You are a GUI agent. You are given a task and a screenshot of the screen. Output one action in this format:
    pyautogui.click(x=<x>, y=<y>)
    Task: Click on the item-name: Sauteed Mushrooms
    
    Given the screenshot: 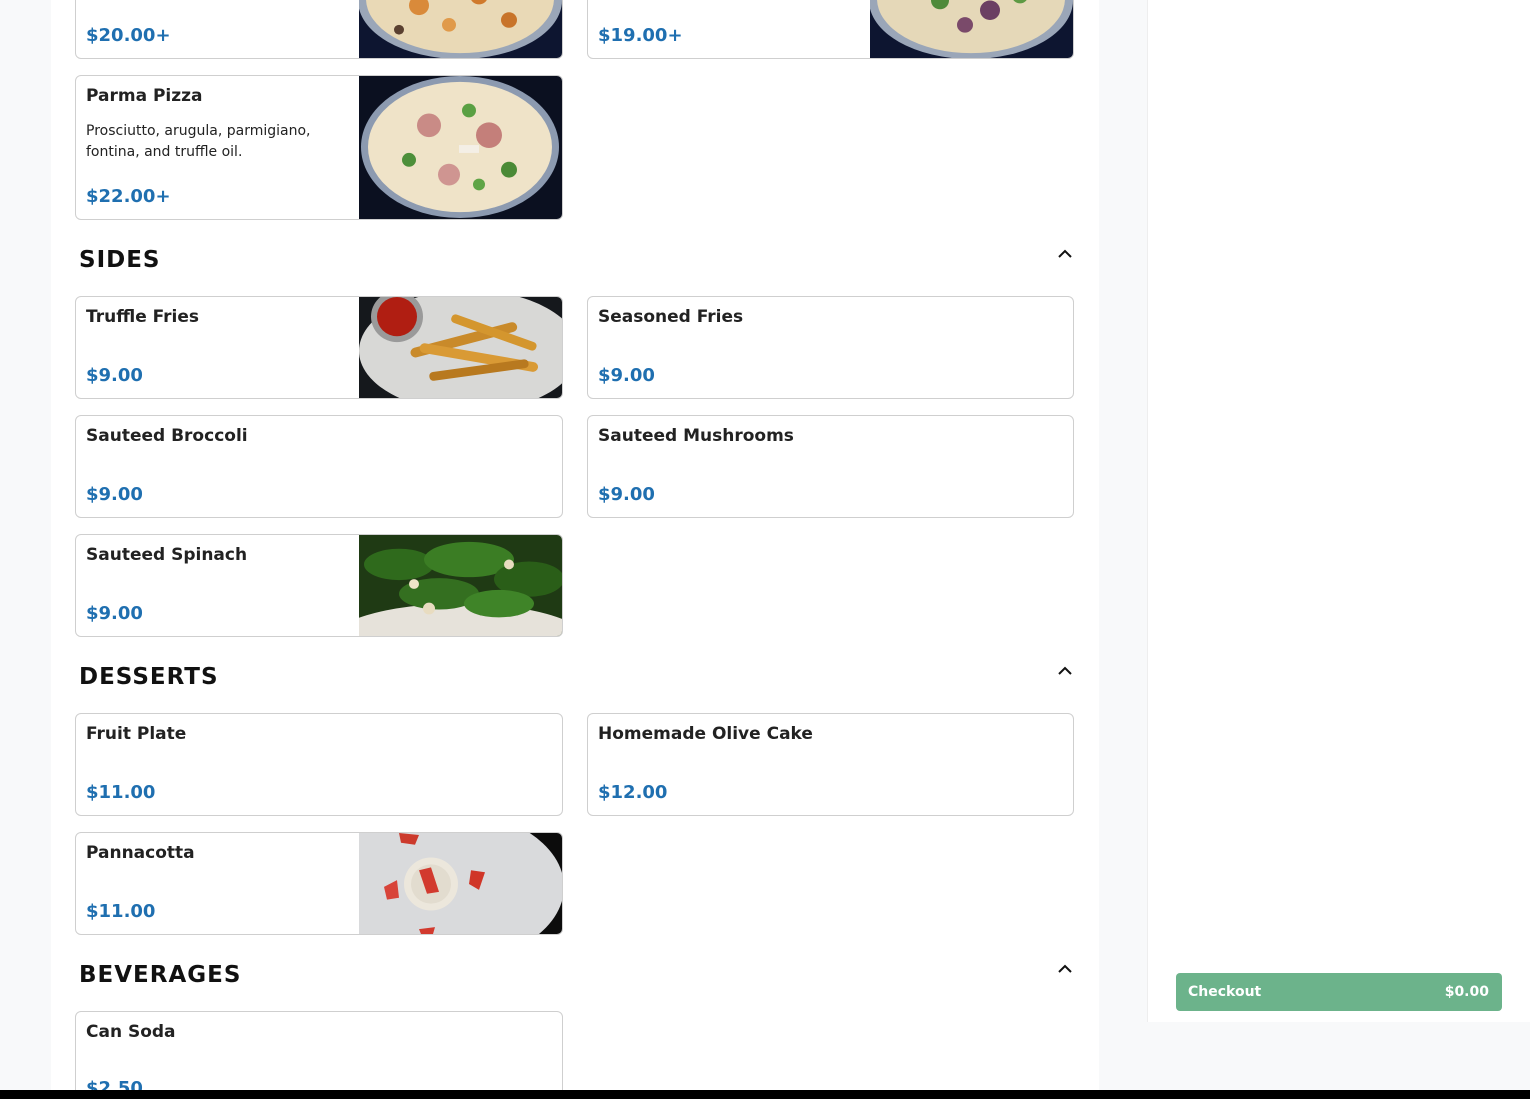 What is the action you would take?
    pyautogui.click(x=696, y=436)
    